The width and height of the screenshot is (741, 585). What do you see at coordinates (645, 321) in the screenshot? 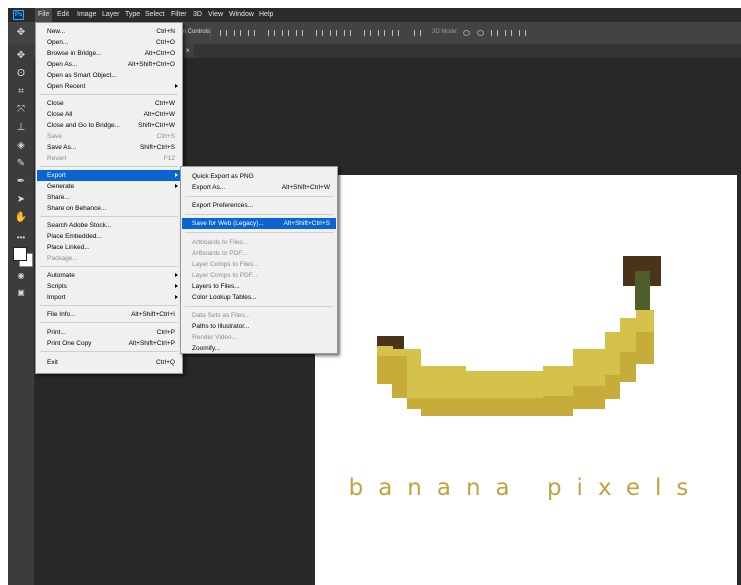
I see `banana-pixel` at bounding box center [645, 321].